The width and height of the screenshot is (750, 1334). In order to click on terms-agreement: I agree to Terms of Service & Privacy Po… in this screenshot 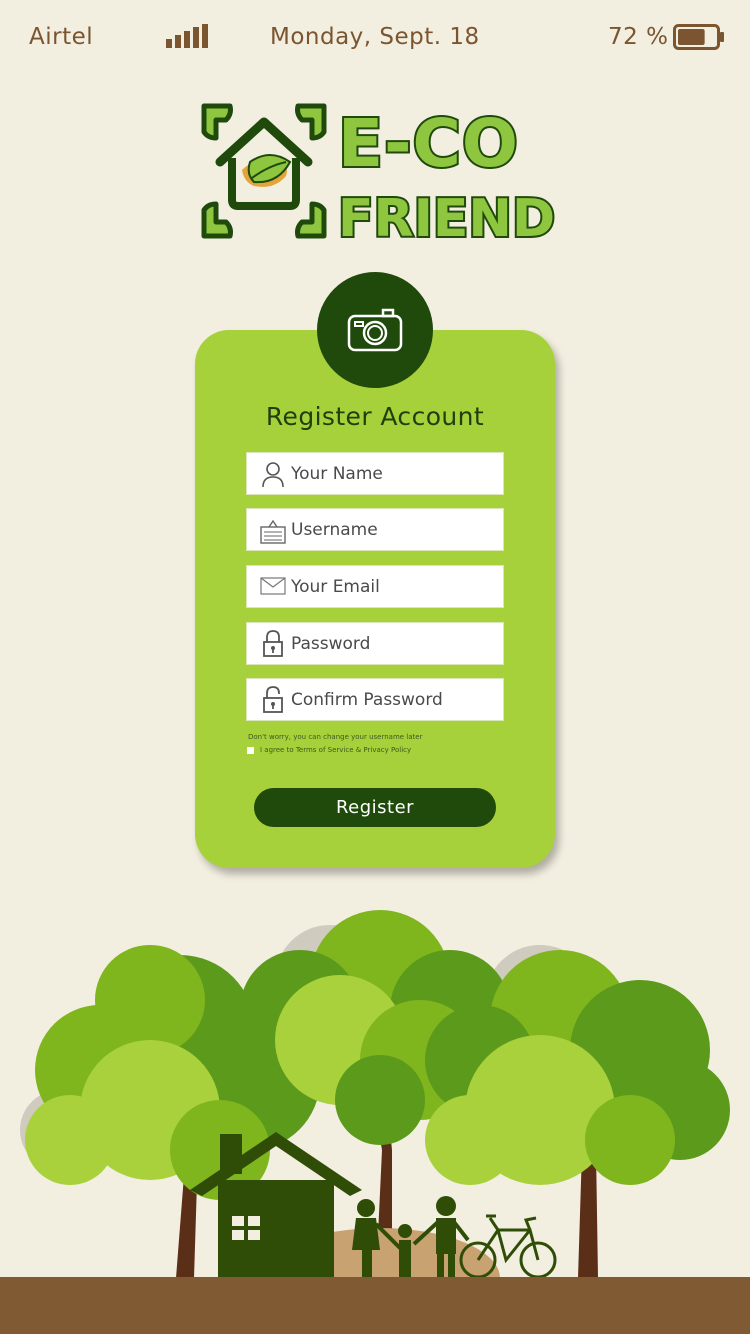, I will do `click(329, 750)`.